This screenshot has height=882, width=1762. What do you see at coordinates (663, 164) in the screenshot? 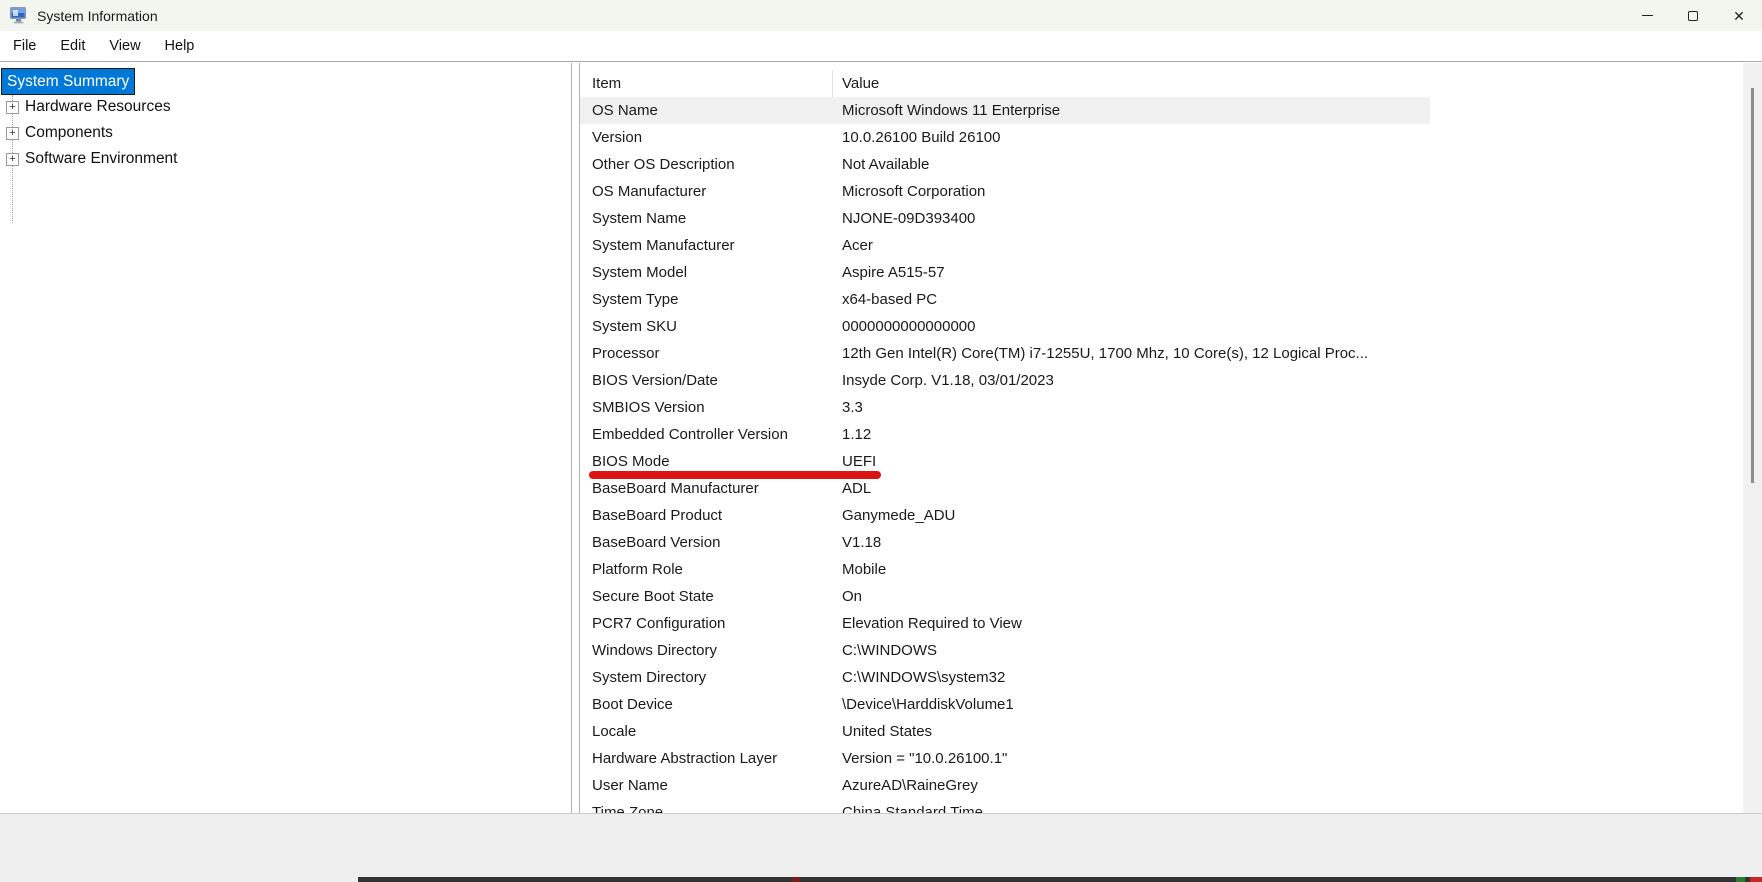
I see `row-item-cell: Other OS Description` at bounding box center [663, 164].